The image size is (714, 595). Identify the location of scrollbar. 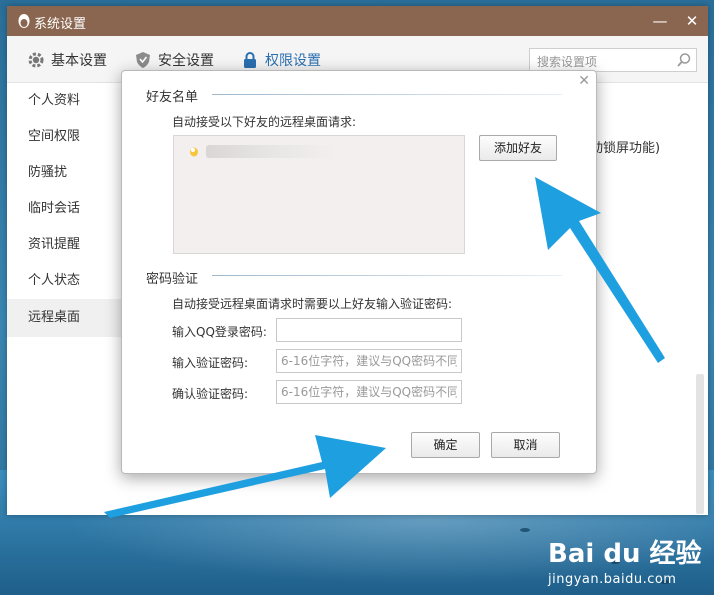
(700, 444).